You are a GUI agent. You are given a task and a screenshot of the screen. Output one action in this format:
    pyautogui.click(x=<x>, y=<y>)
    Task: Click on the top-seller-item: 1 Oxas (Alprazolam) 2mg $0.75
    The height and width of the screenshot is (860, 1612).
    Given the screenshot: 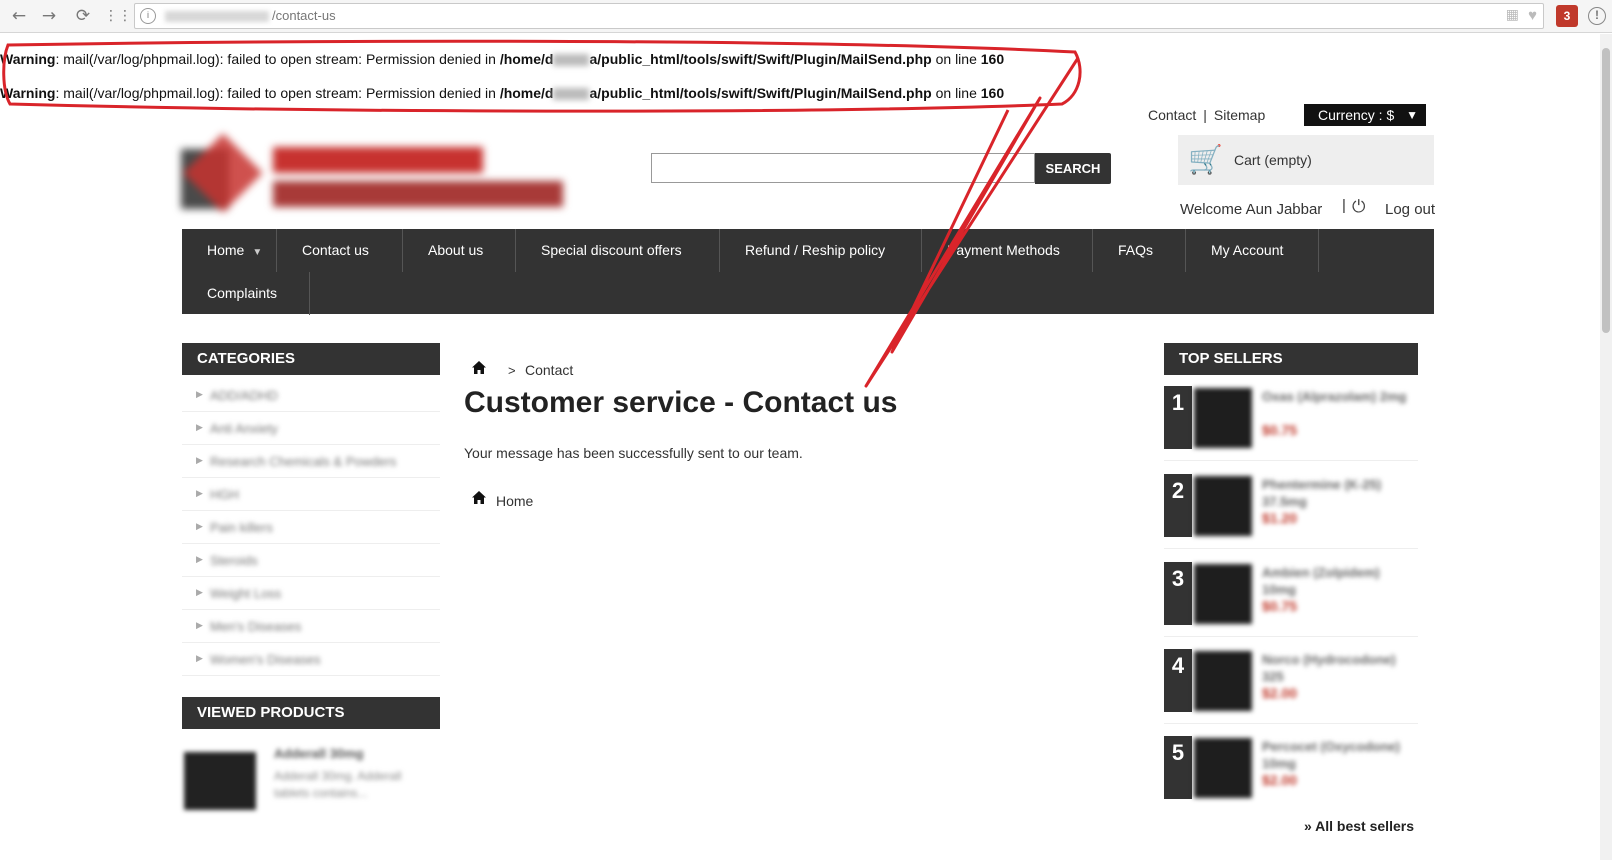 What is the action you would take?
    pyautogui.click(x=1291, y=430)
    